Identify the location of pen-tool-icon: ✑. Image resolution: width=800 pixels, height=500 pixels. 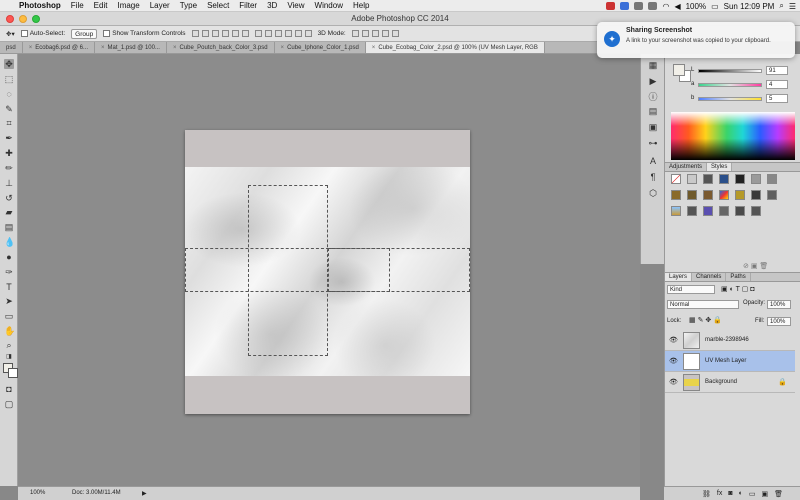
(9, 272).